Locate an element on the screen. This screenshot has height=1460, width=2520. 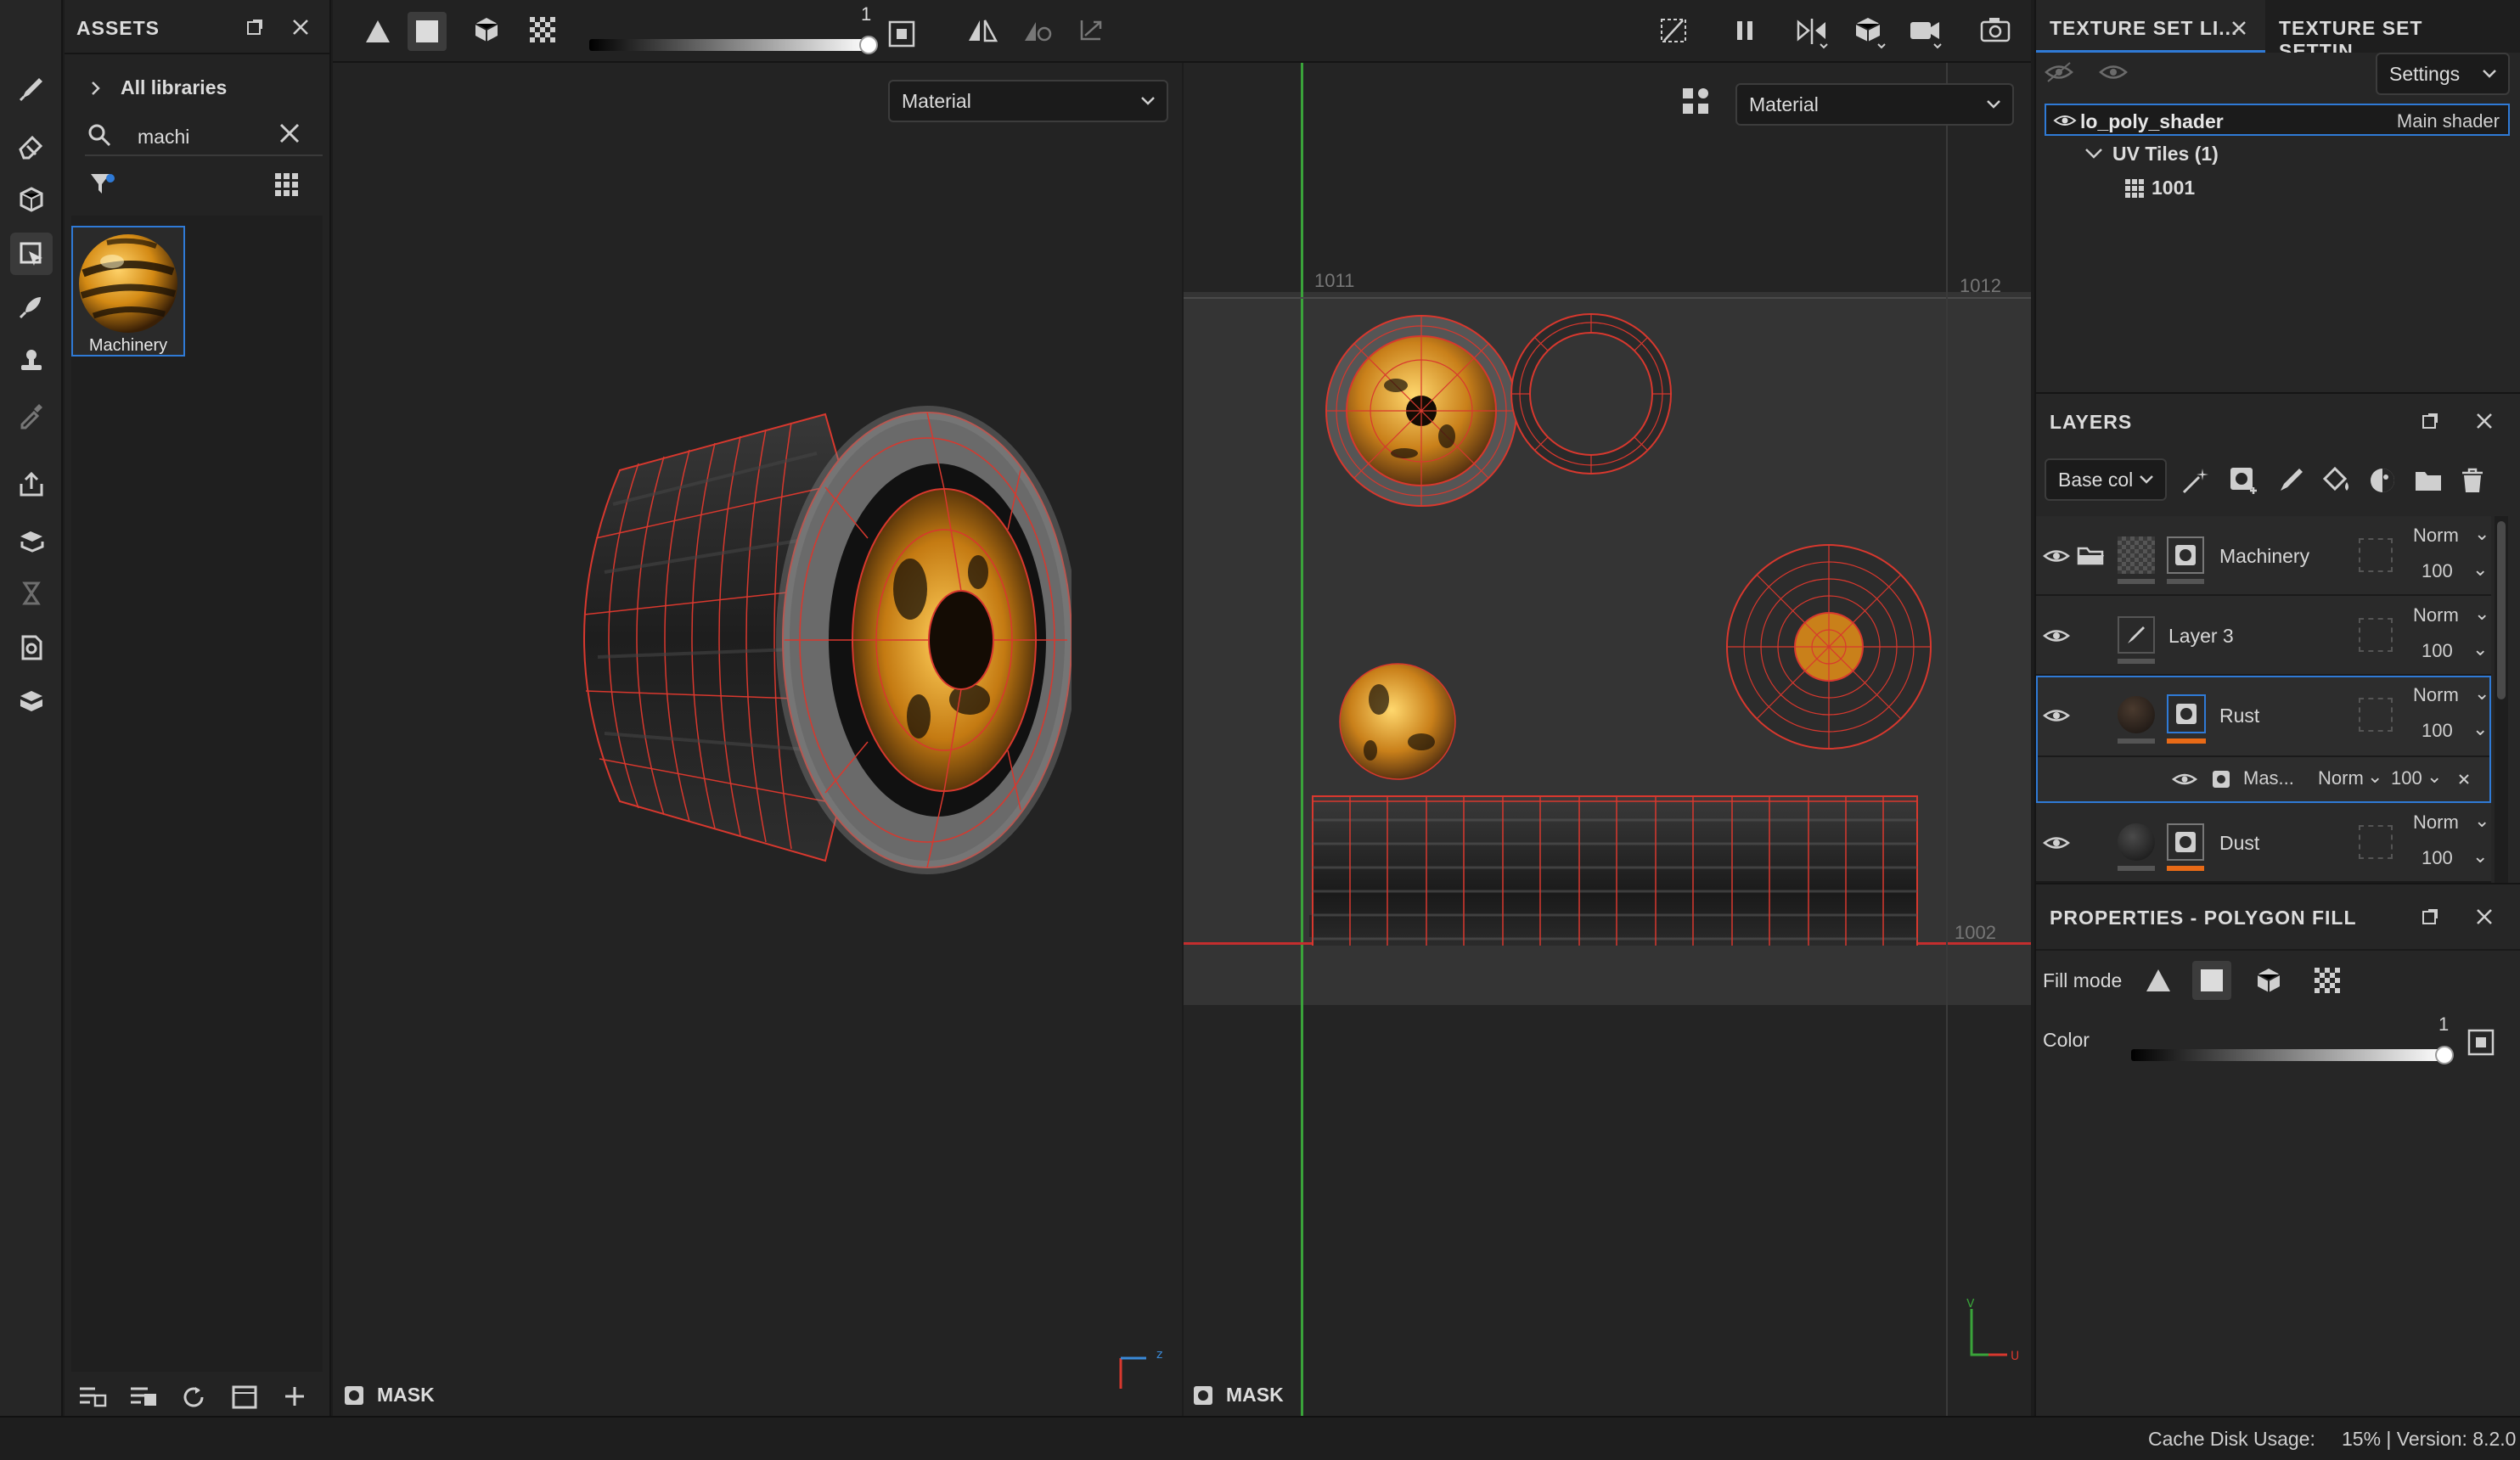
import-list-icon is located at coordinates (92, 1396).